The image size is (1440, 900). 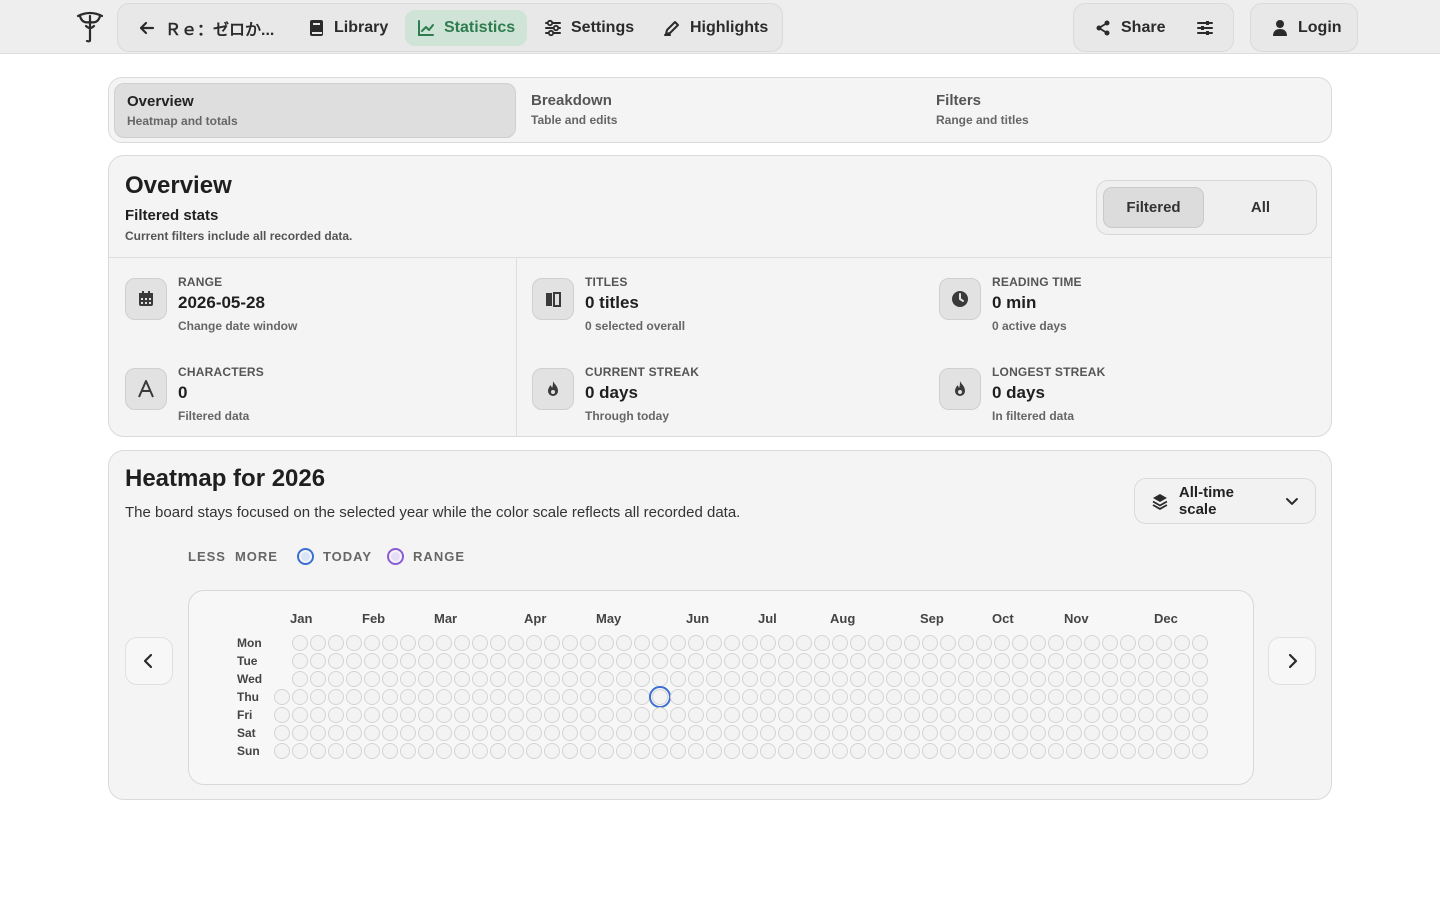 I want to click on scale-dropdown: All-time scale, so click(x=1225, y=501).